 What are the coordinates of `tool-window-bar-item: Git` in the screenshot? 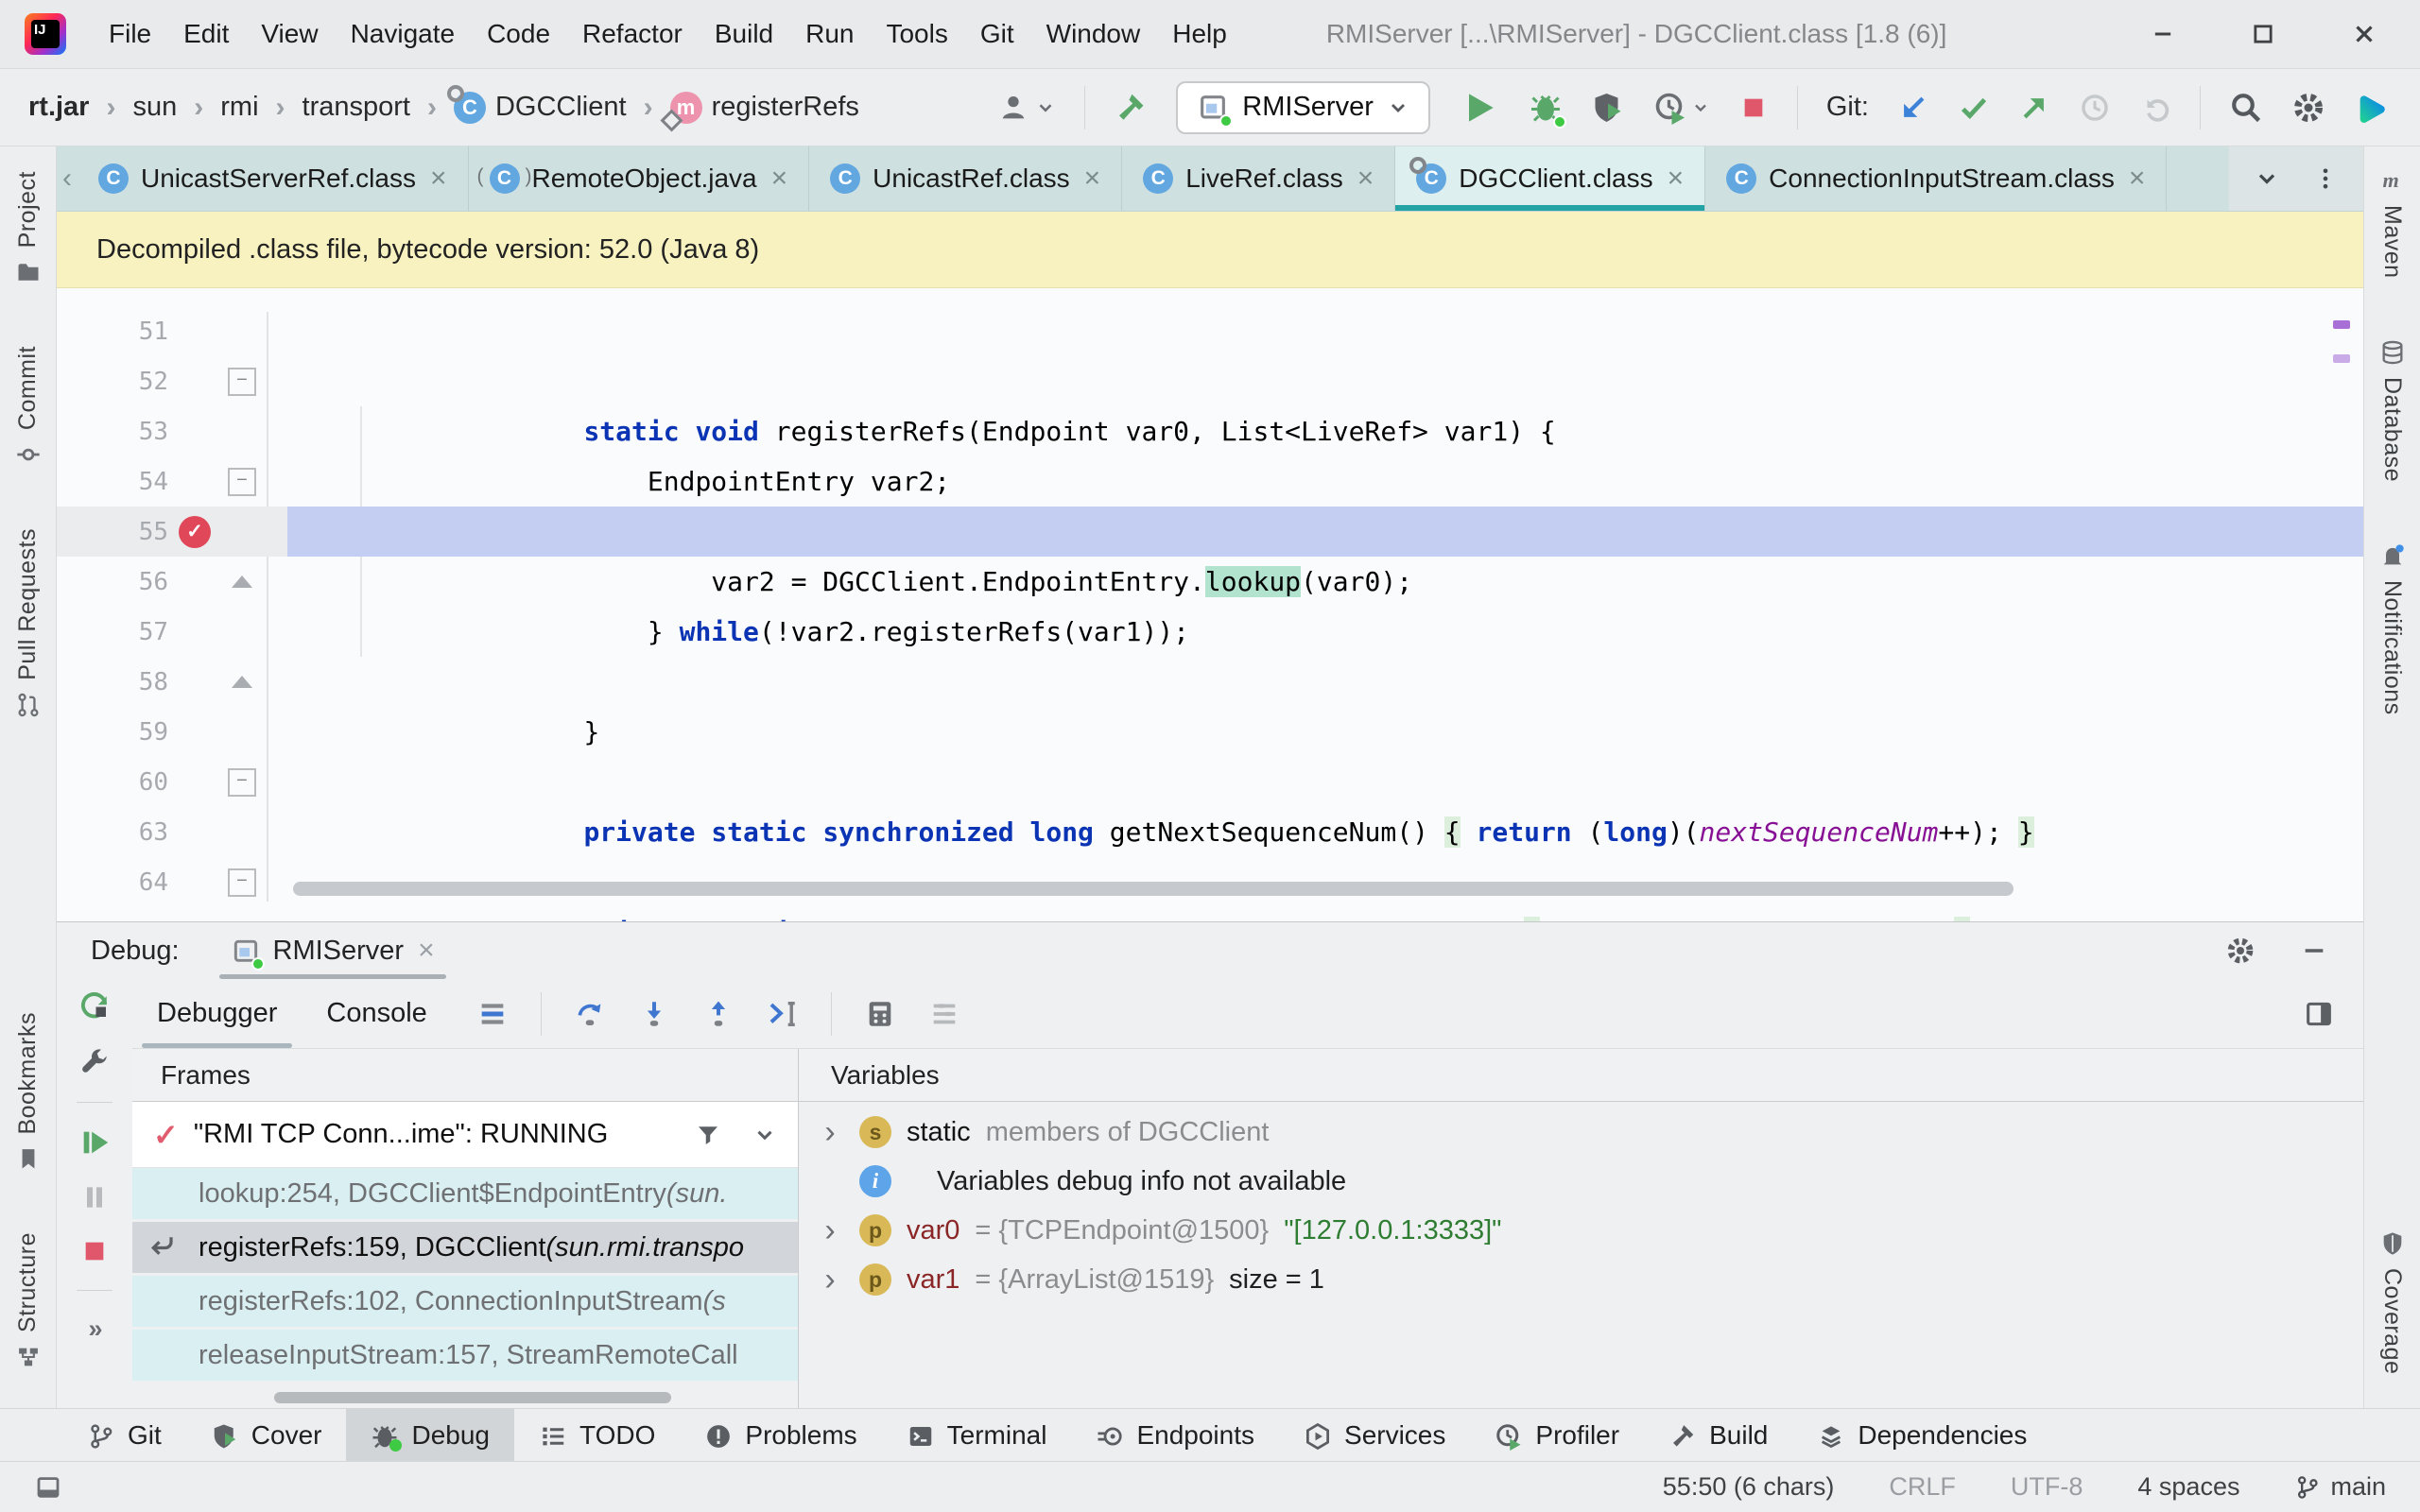 It's located at (124, 1435).